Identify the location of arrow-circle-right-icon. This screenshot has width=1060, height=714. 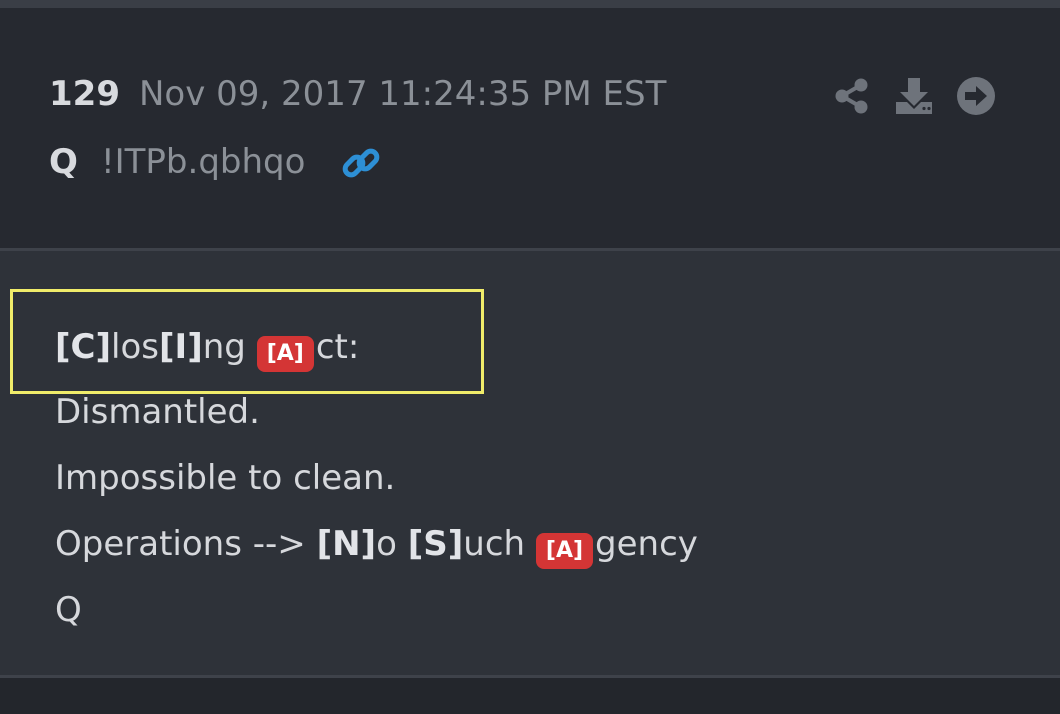
(976, 96).